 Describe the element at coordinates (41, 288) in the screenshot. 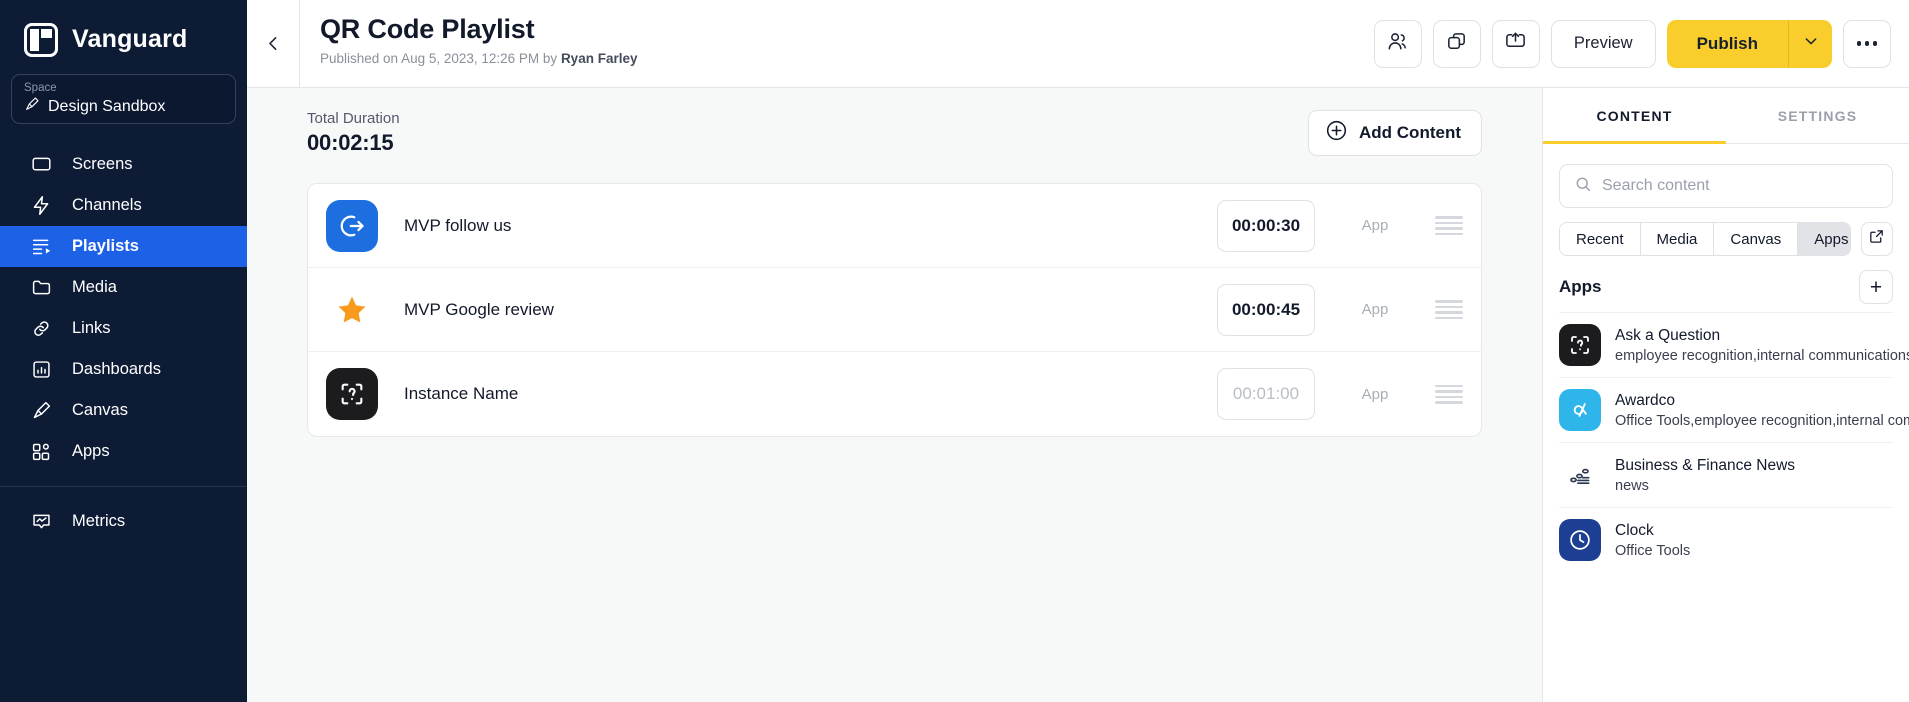

I see `folder-icon` at that location.